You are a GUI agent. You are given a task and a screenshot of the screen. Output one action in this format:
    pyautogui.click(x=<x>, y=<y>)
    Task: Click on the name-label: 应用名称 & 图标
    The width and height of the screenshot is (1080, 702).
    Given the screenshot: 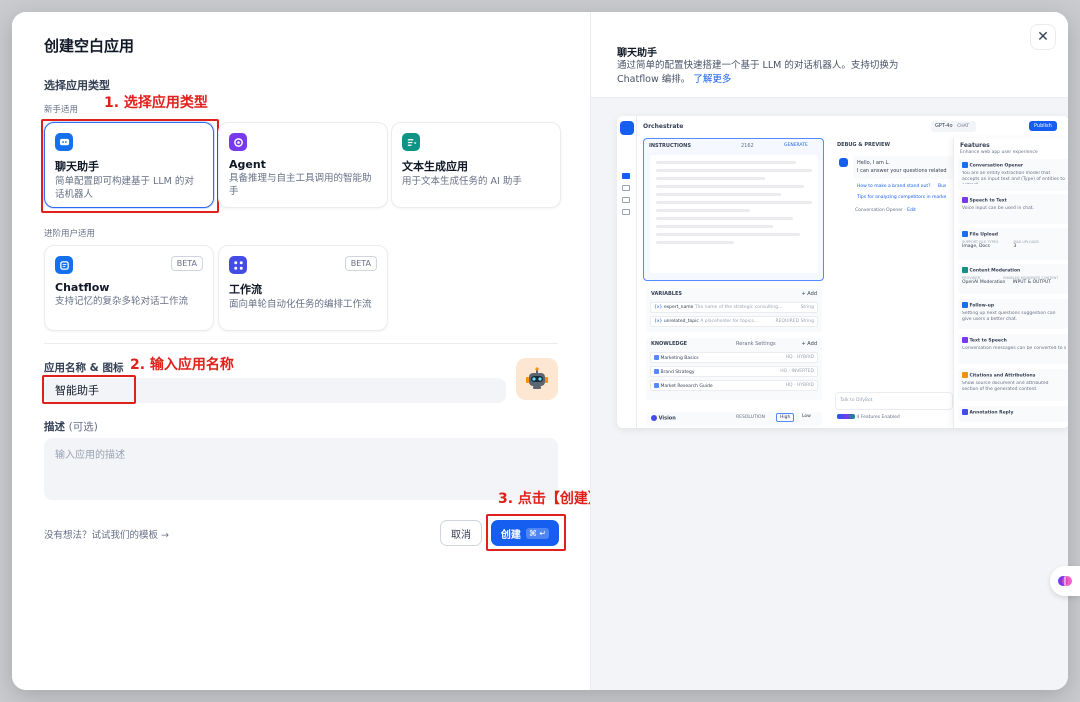 What is the action you would take?
    pyautogui.click(x=84, y=368)
    